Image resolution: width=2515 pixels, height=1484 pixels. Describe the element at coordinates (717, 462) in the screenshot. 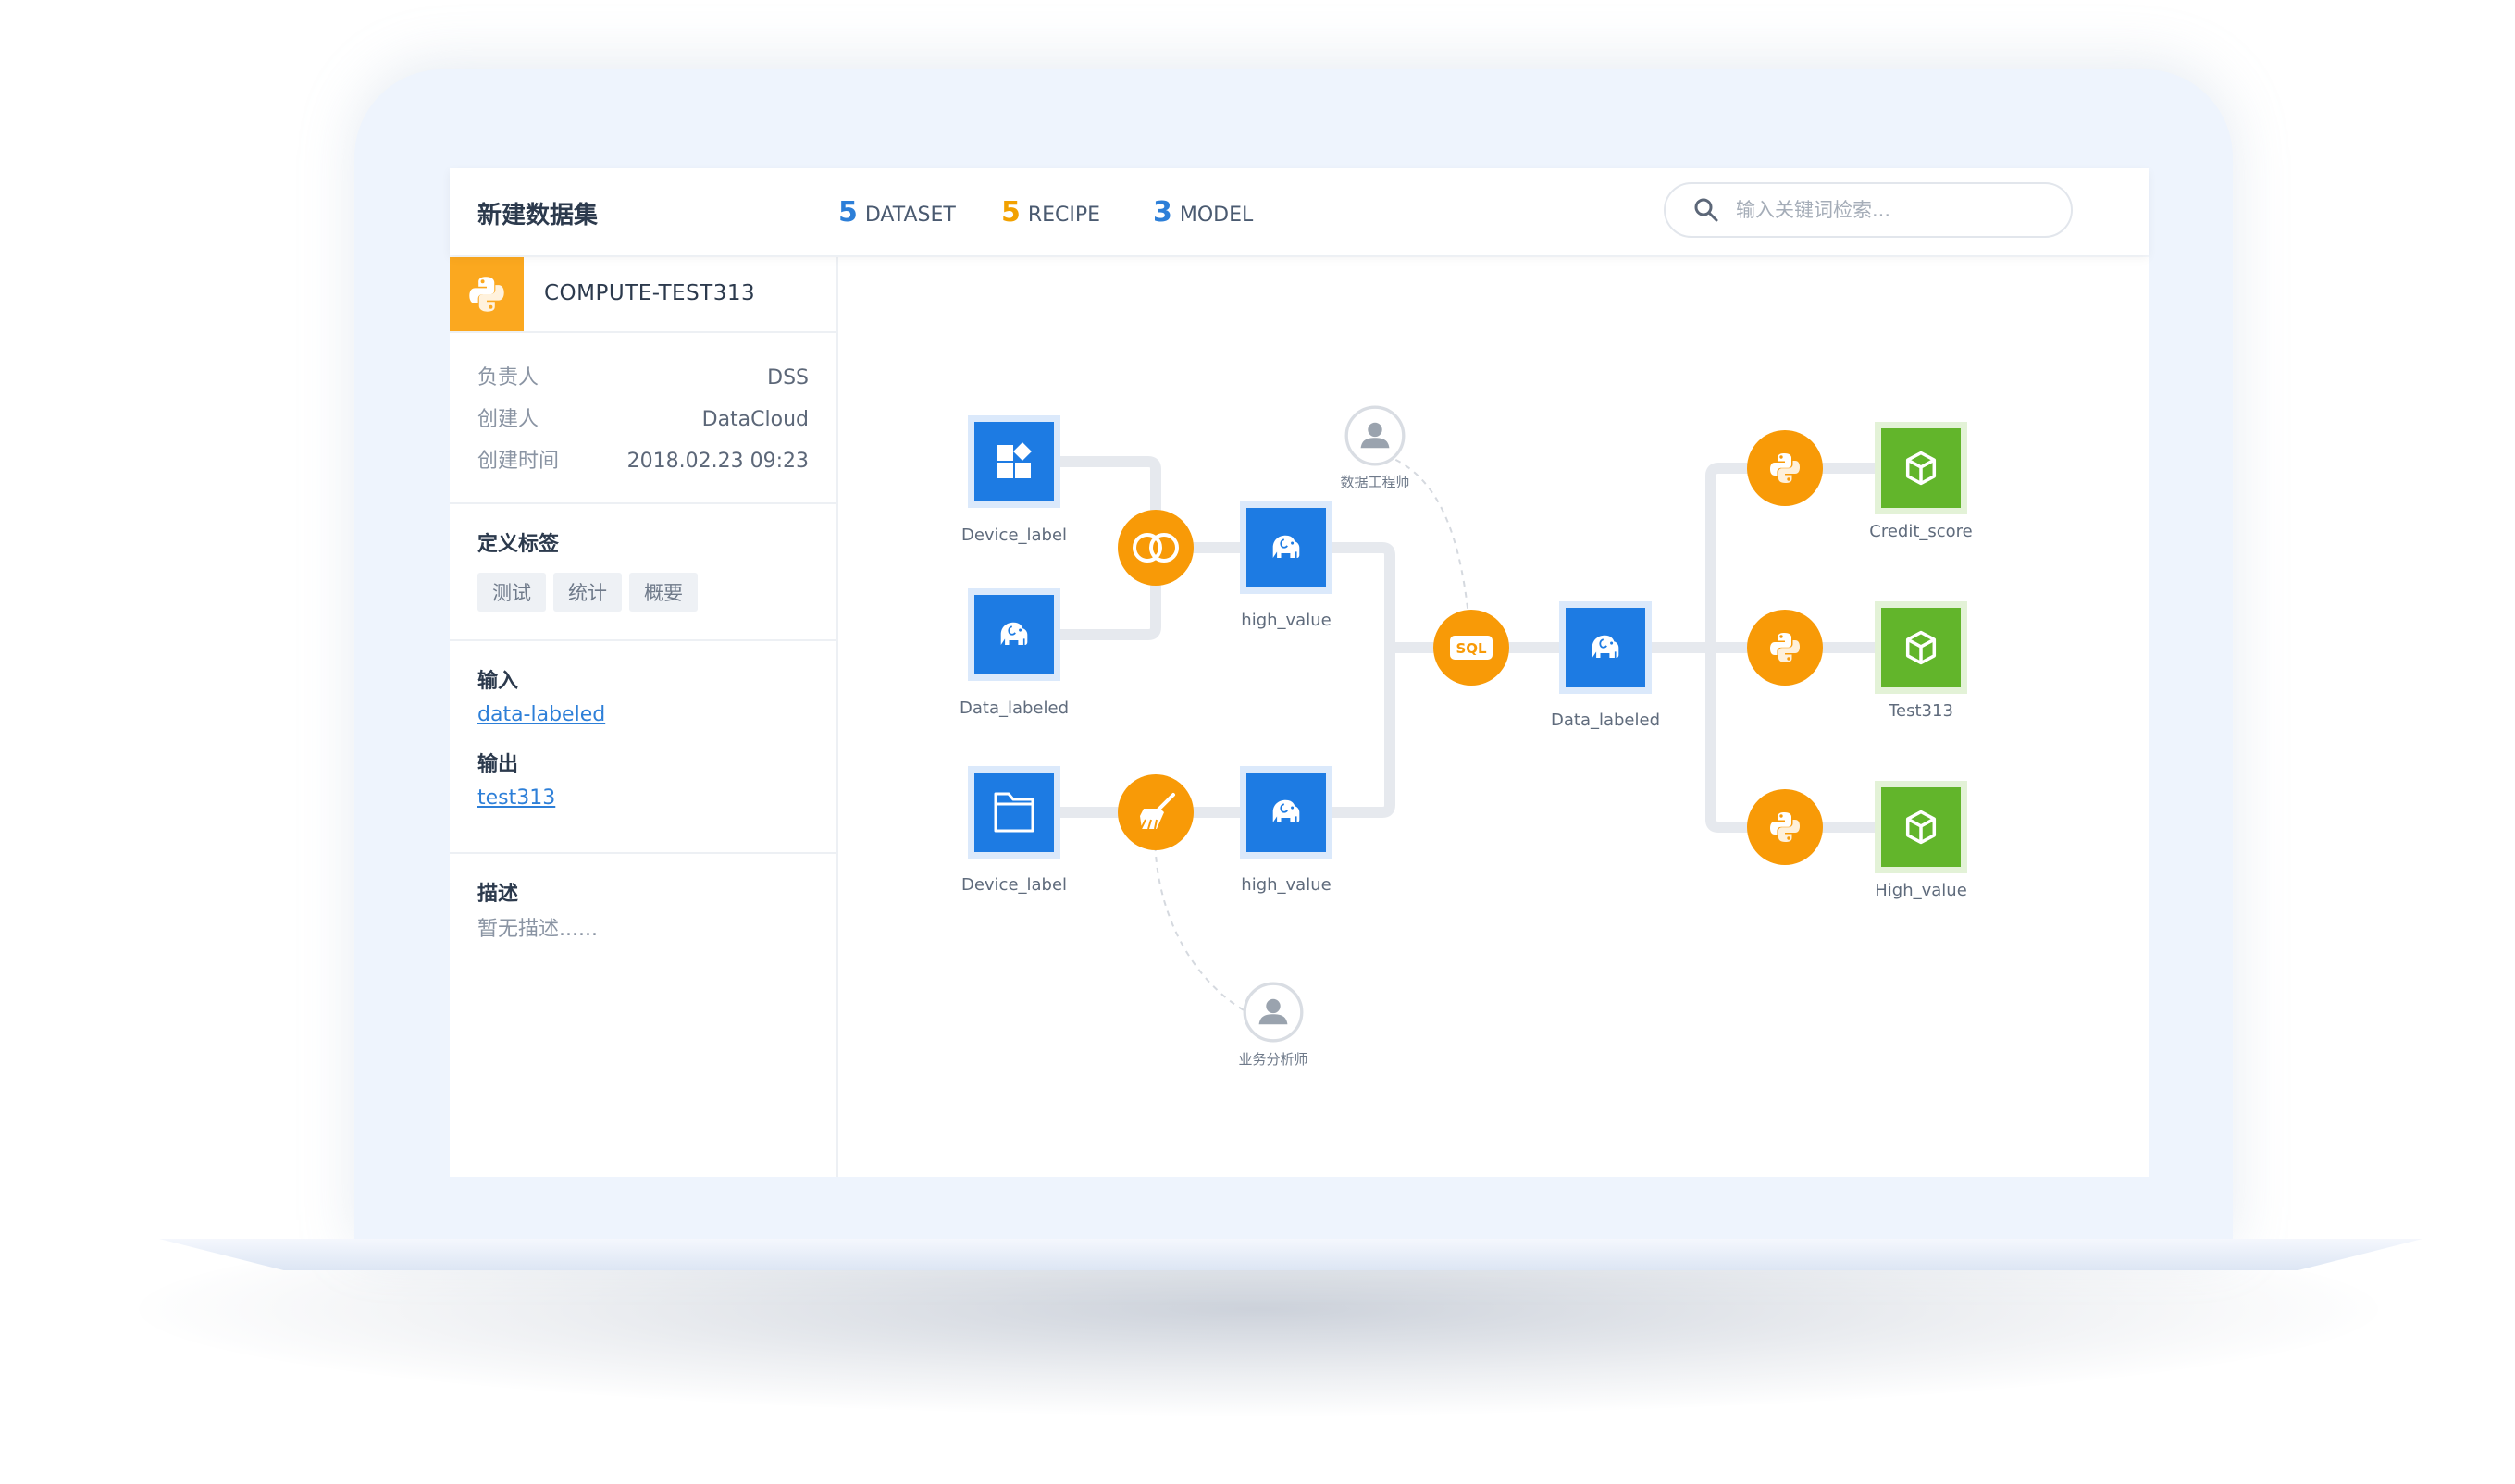

I see `meta-created-time-value: 2018.02.23 09:23` at that location.